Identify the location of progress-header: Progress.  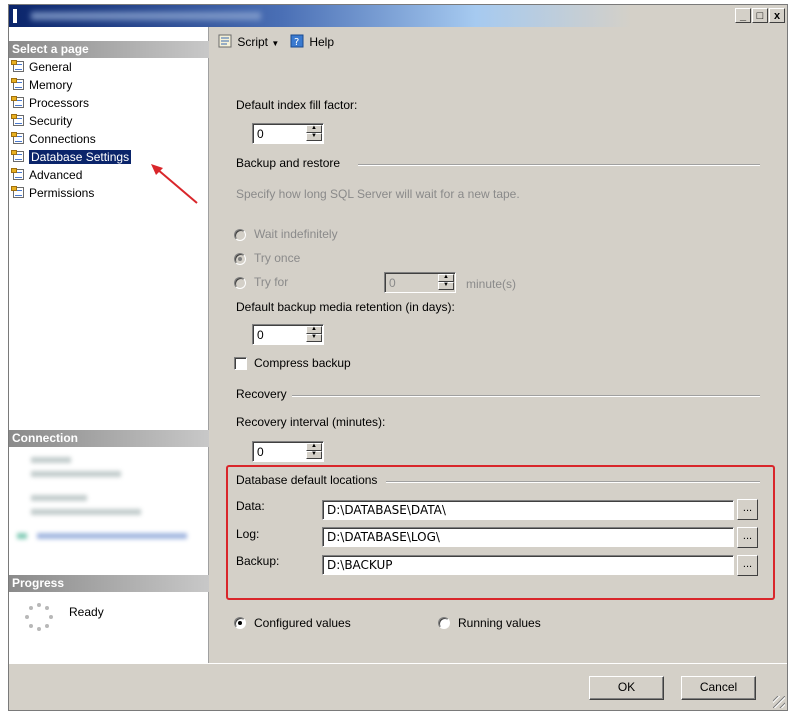
(109, 583).